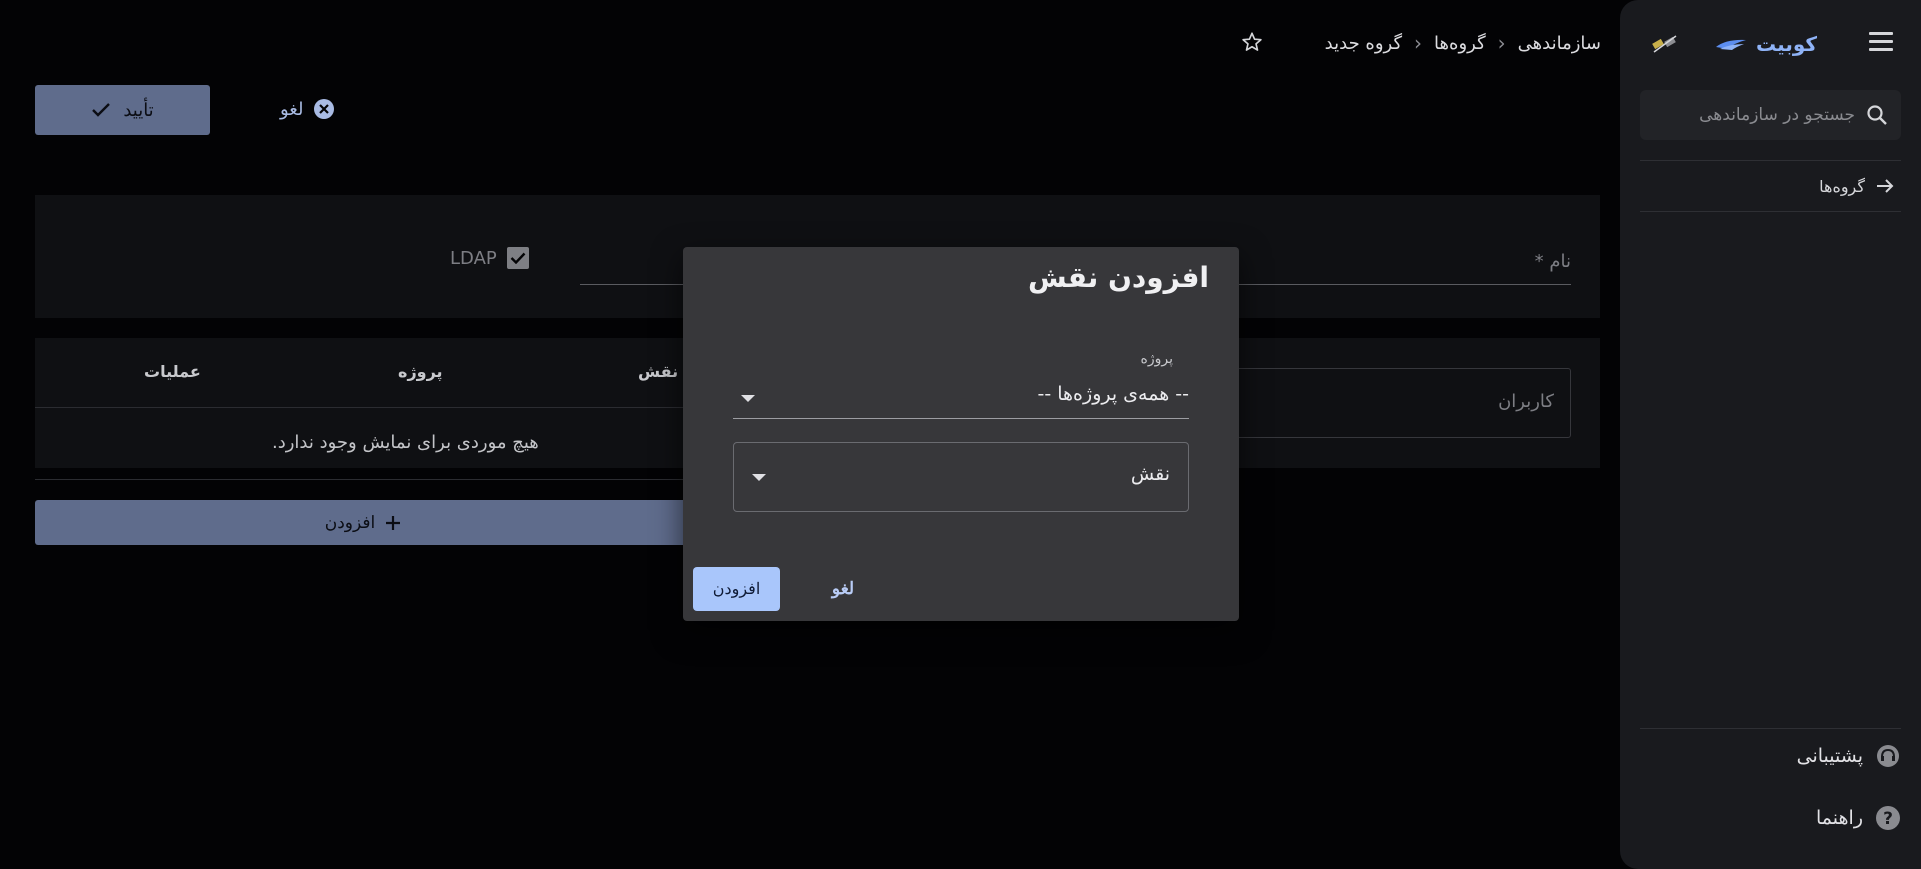 Image resolution: width=1921 pixels, height=869 pixels. I want to click on dialog-title: افزودن نقش, so click(1118, 277).